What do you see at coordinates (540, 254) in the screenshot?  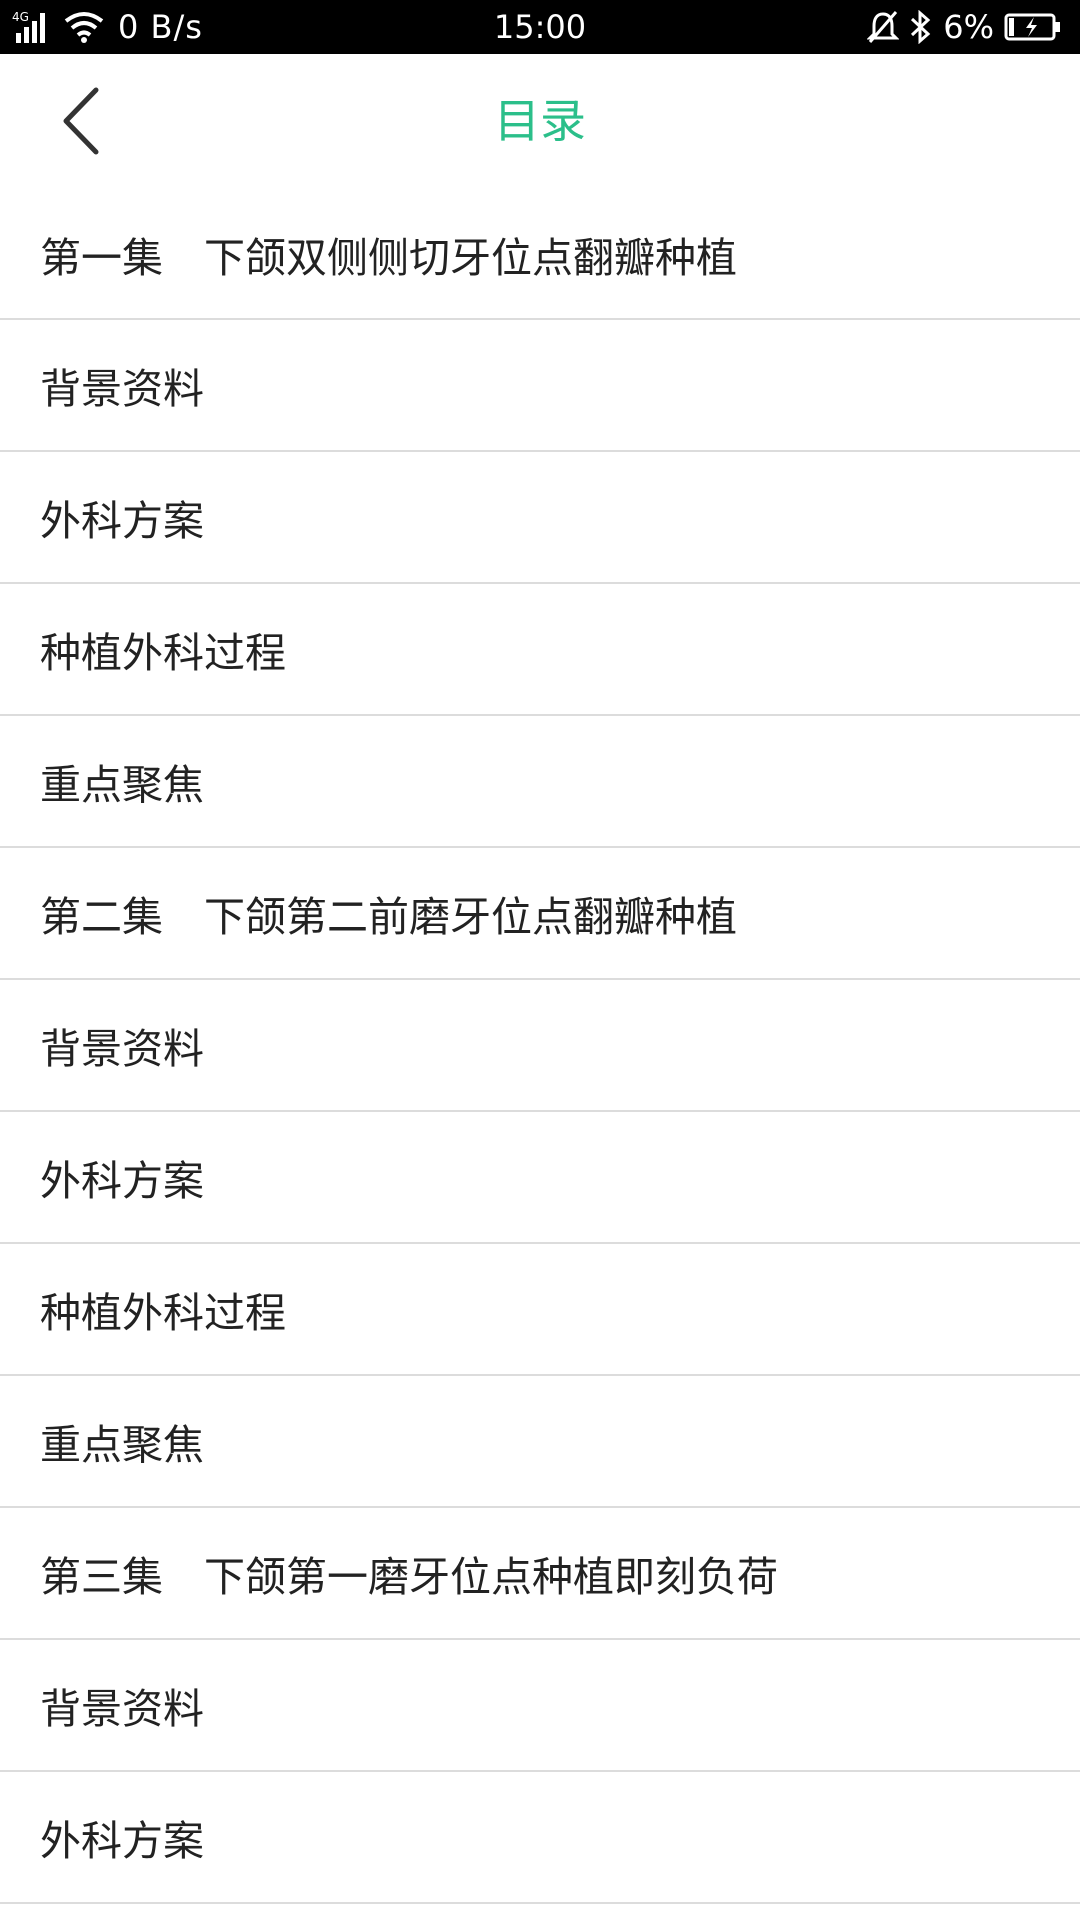 I see `toc-item-episode-1: 第一集 下颌双侧侧切牙位点翻瓣种植` at bounding box center [540, 254].